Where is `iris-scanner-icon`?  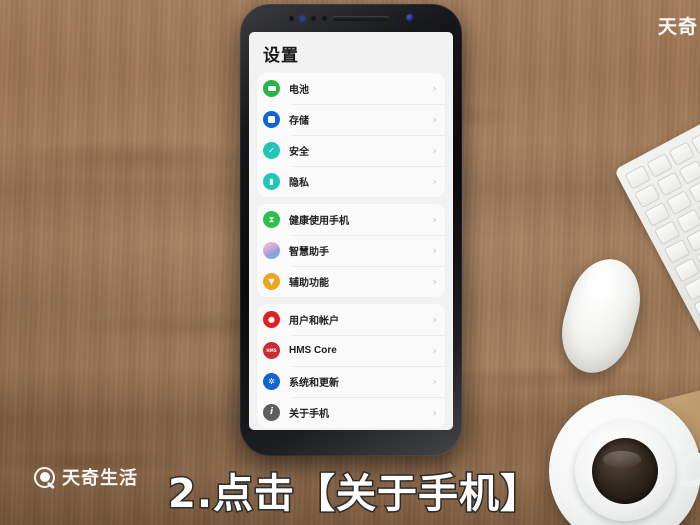
iris-scanner-icon is located at coordinates (302, 18).